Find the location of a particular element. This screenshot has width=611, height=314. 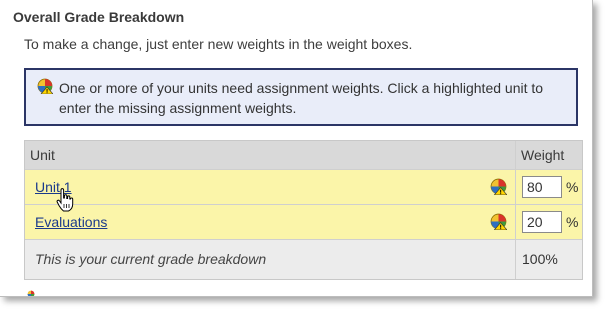

column-header-weight: Weight is located at coordinates (549, 155).